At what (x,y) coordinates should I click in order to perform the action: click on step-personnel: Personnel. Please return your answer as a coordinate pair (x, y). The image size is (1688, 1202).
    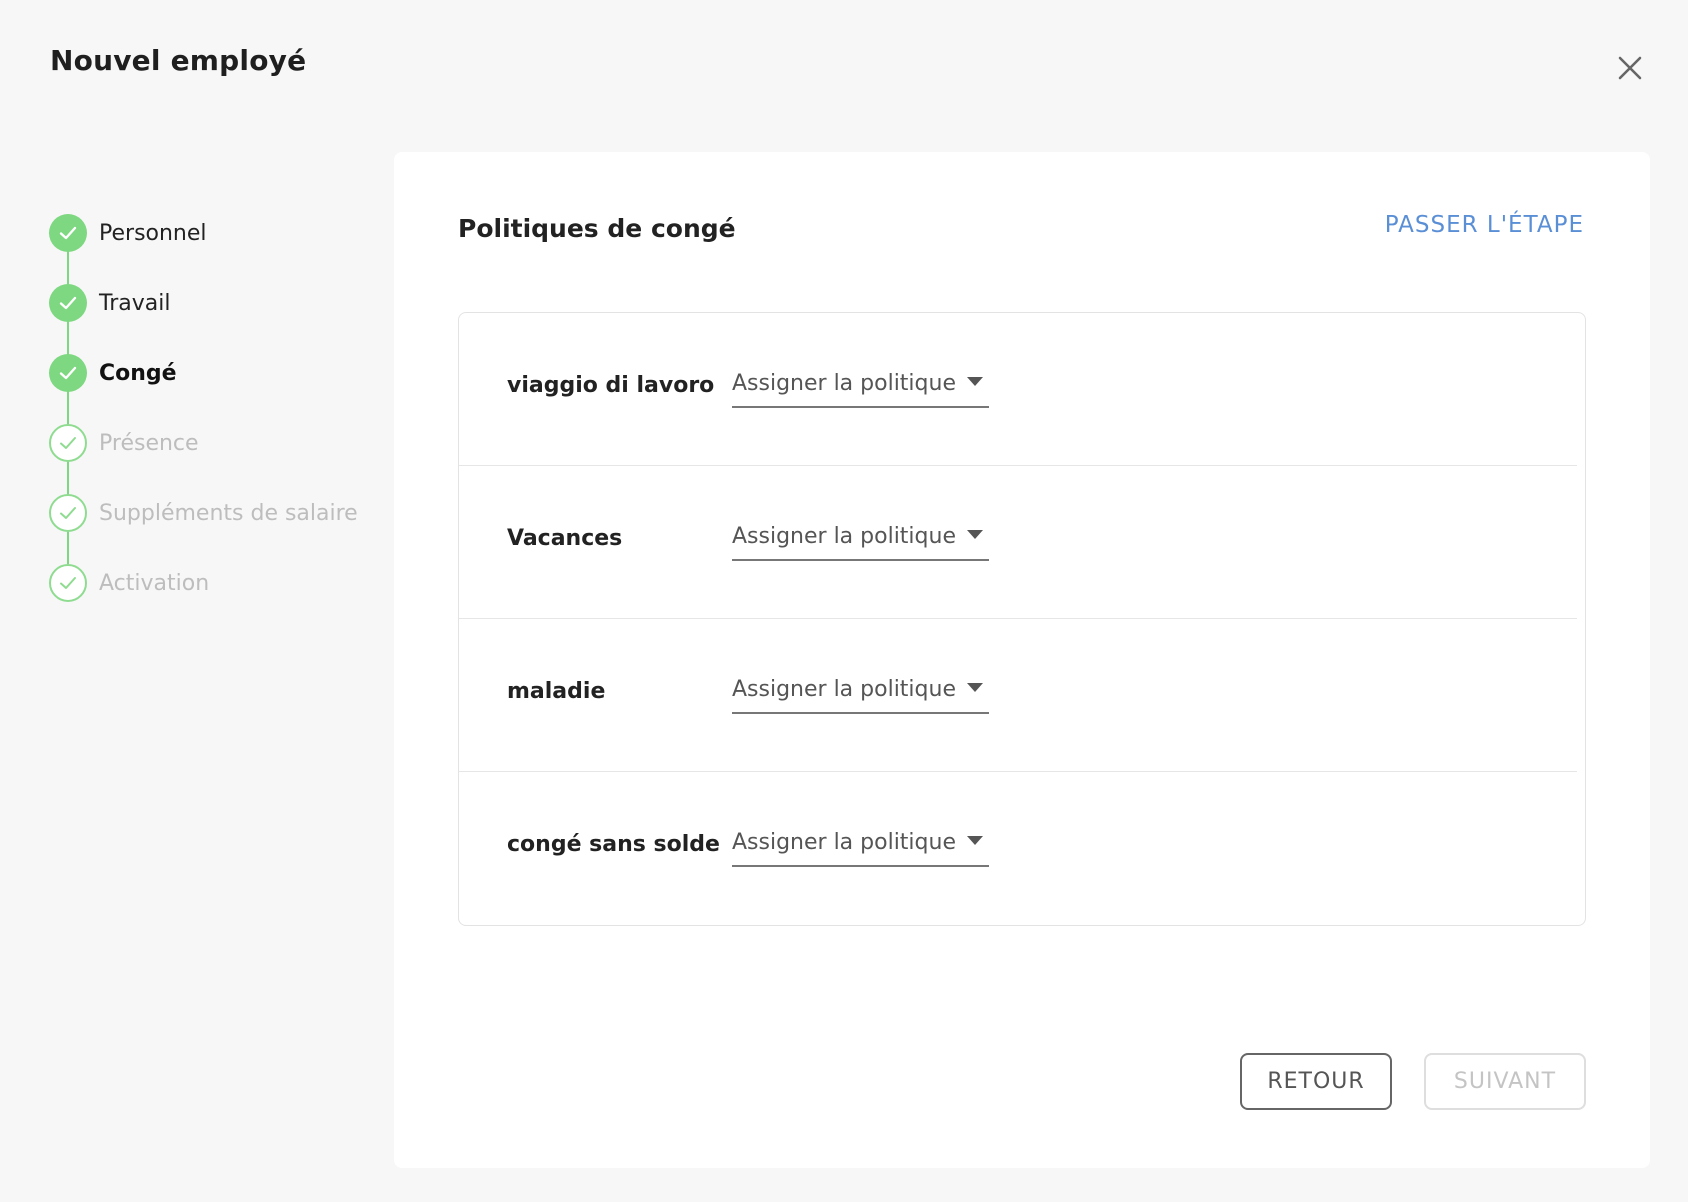
    Looking at the image, I should click on (219, 233).